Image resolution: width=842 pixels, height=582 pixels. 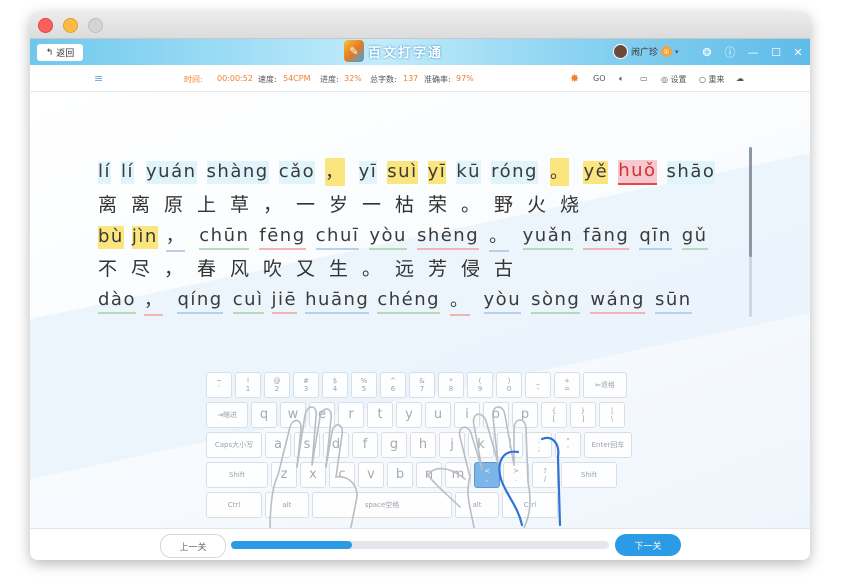 I want to click on pinyin-line-2: bù jìn ， chūn fēng chuī yòu shēng 。 yuǎn fāng qīn gǔ, so click(x=423, y=237).